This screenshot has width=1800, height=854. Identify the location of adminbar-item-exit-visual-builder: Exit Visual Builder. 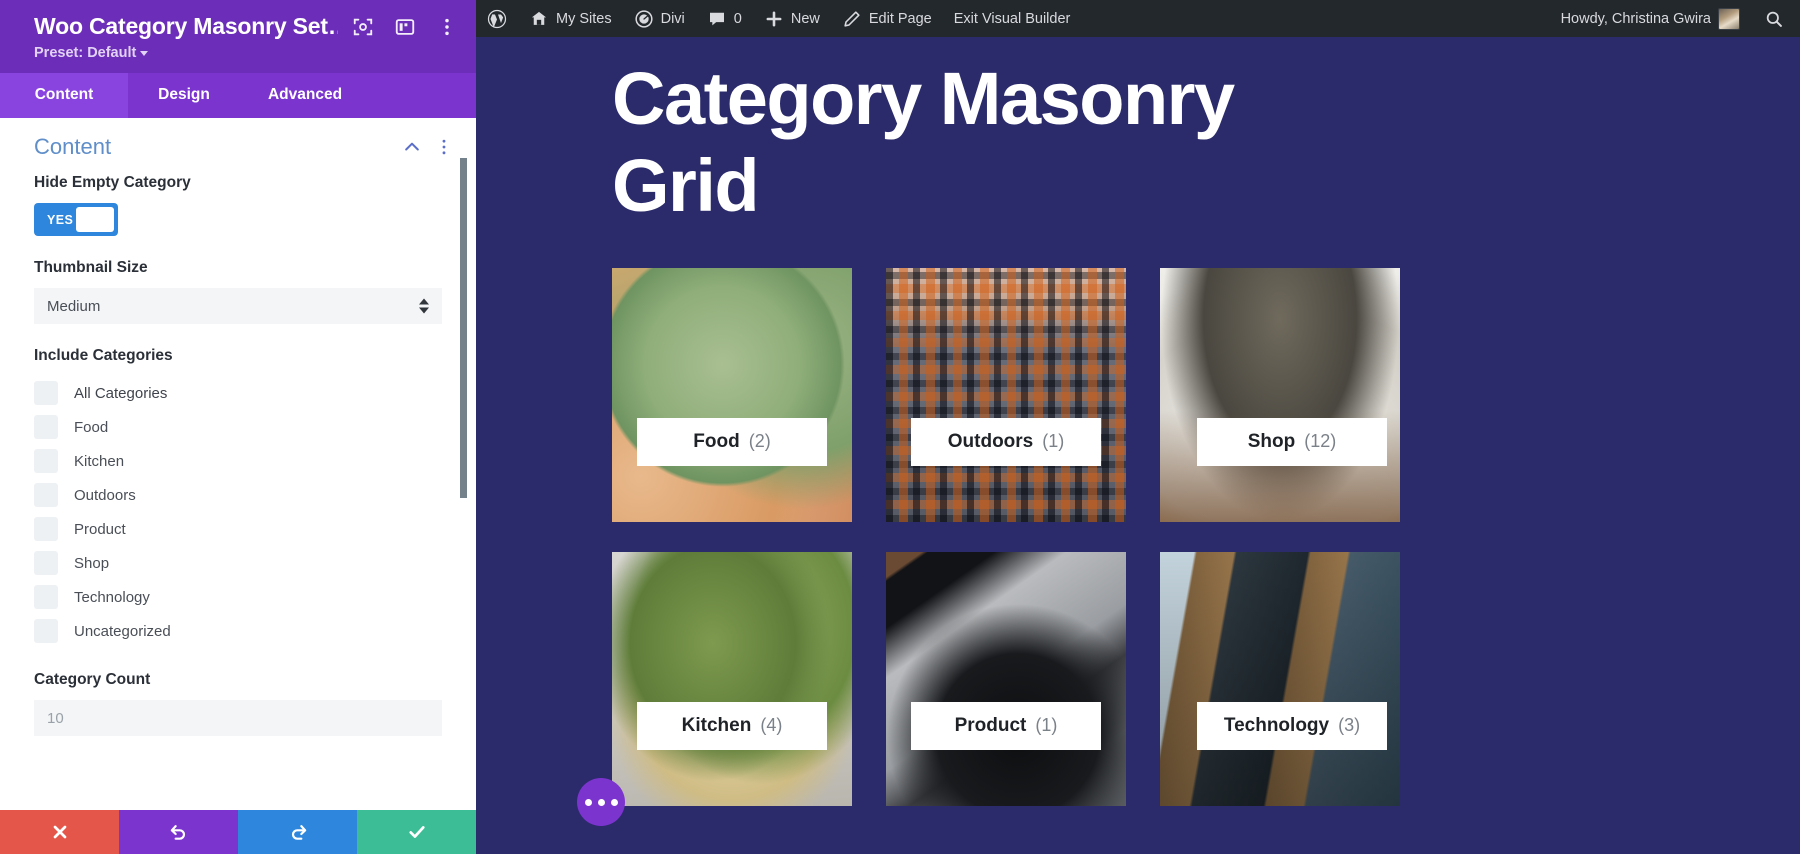
(1012, 18).